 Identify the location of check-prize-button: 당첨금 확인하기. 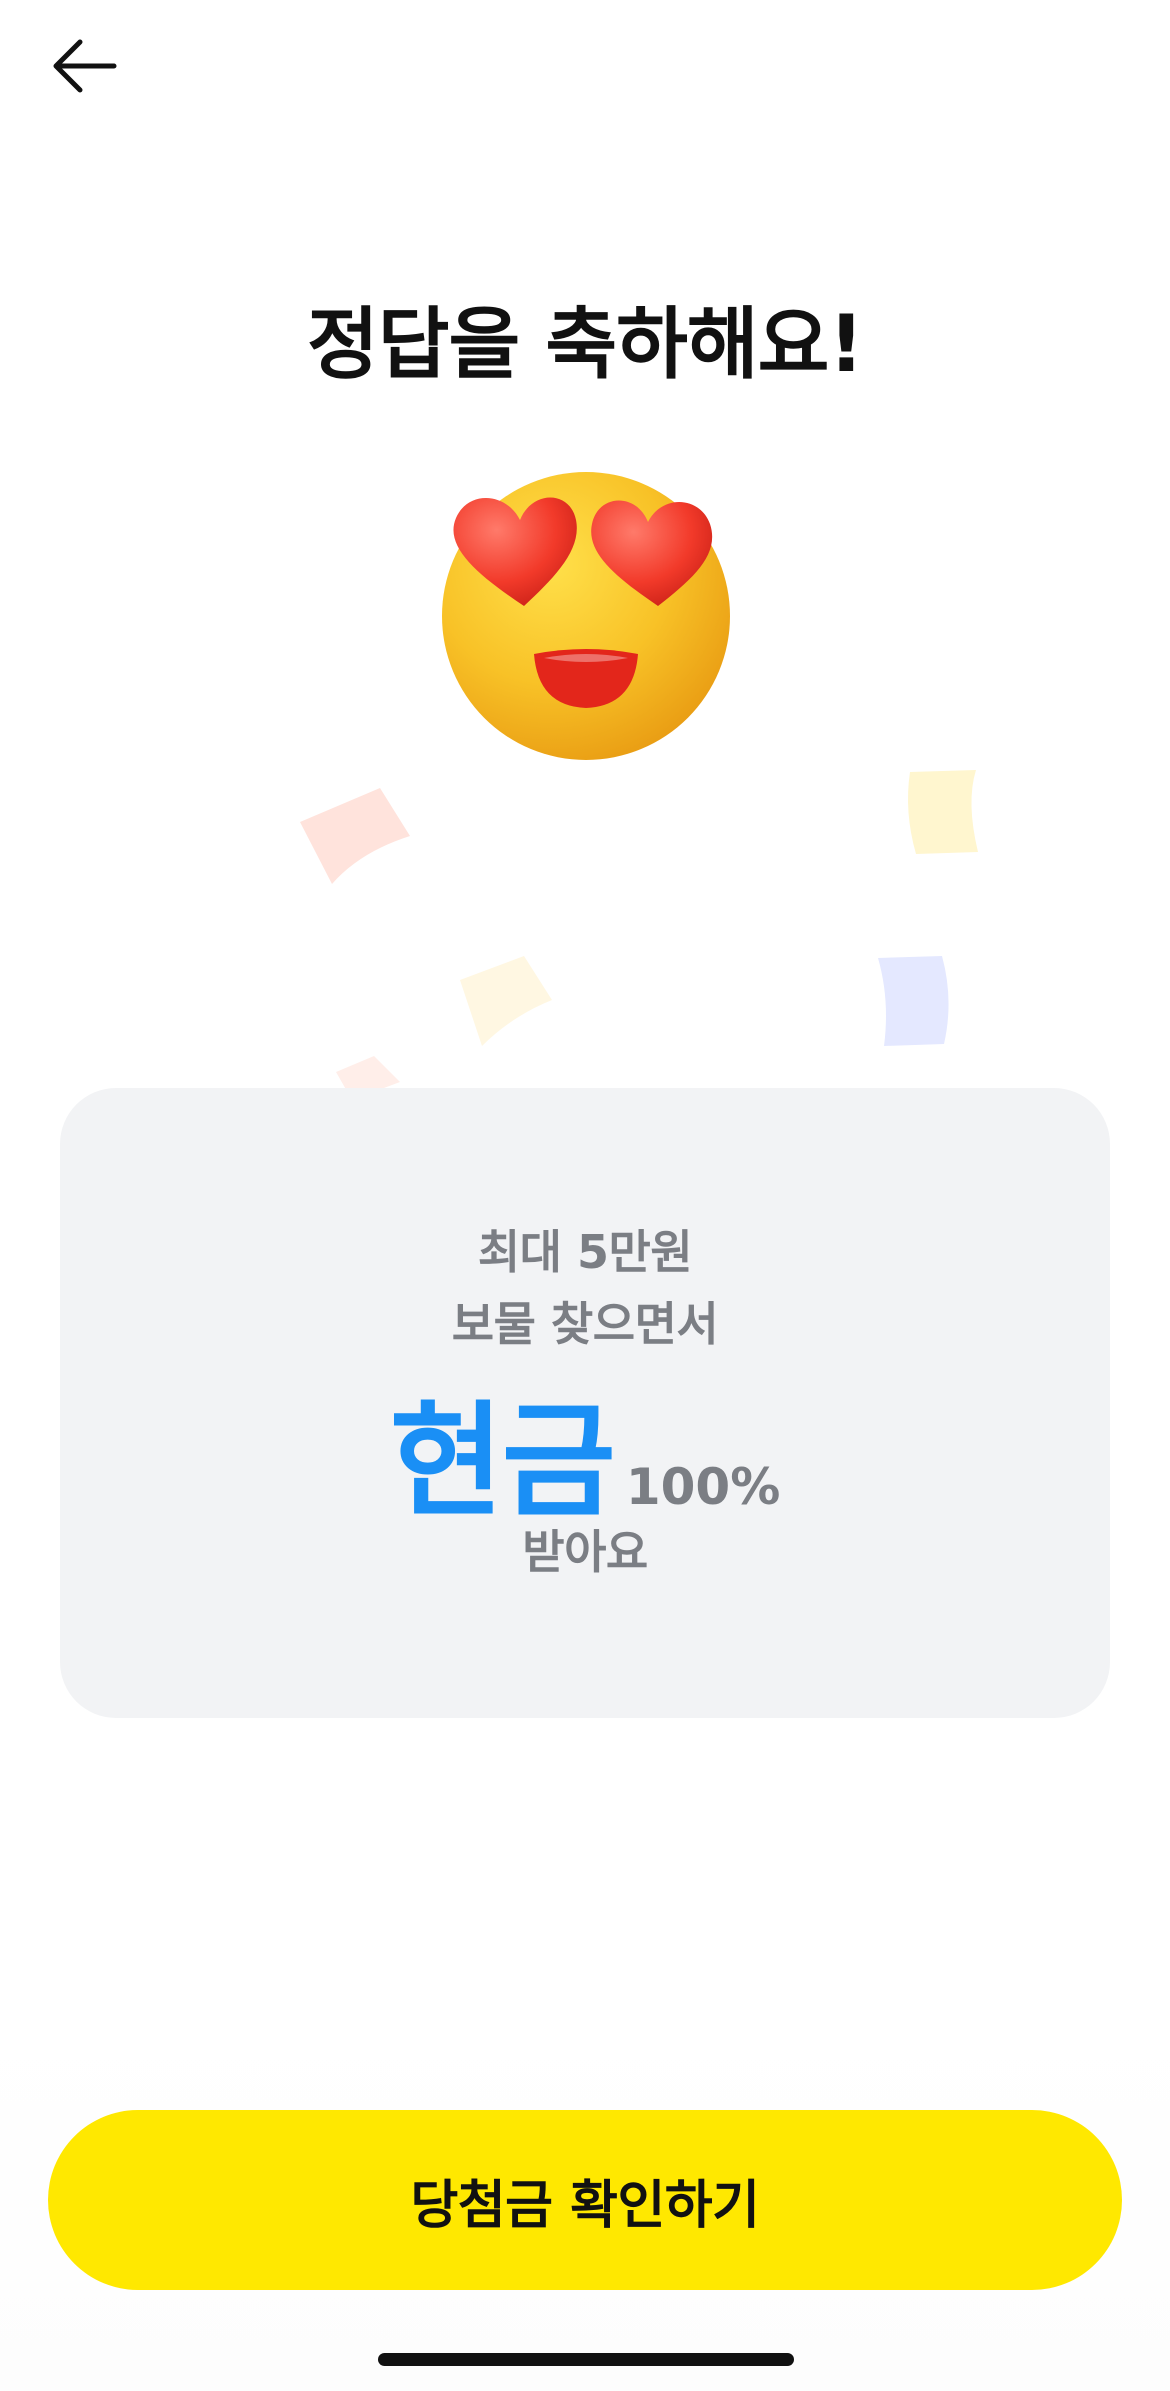
(585, 2200).